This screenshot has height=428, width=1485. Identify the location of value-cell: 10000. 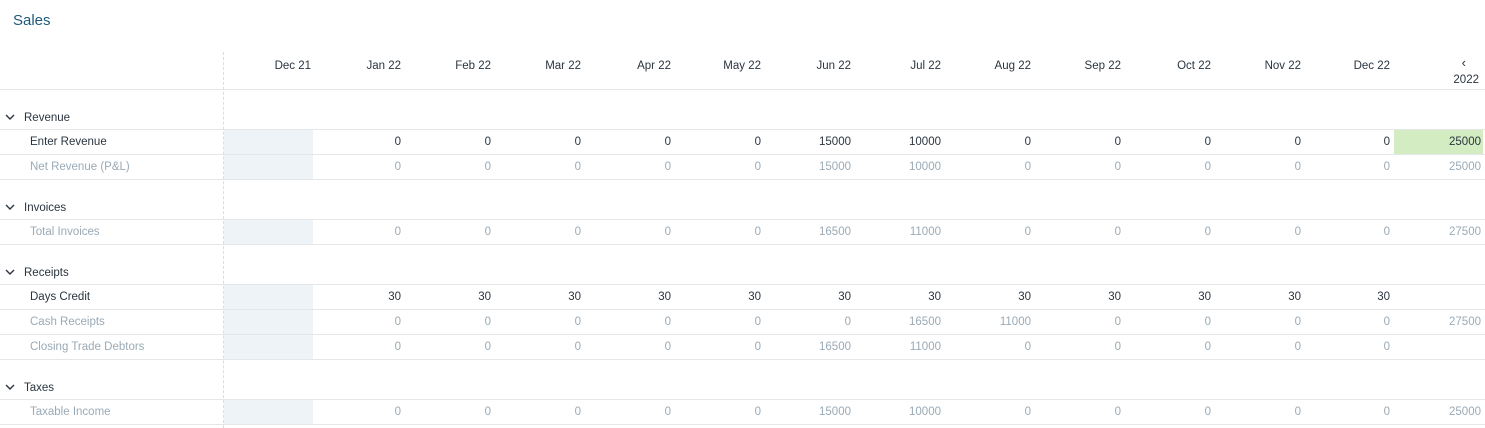
(899, 142).